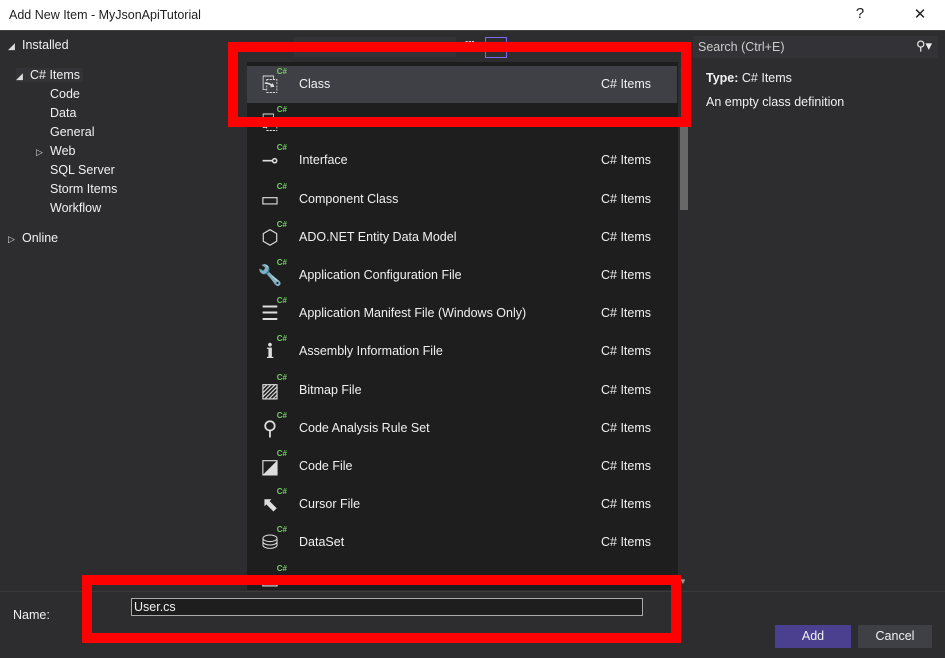  What do you see at coordinates (105, 15) in the screenshot?
I see `window-title: Add New Item - MyJsonApiTutorial` at bounding box center [105, 15].